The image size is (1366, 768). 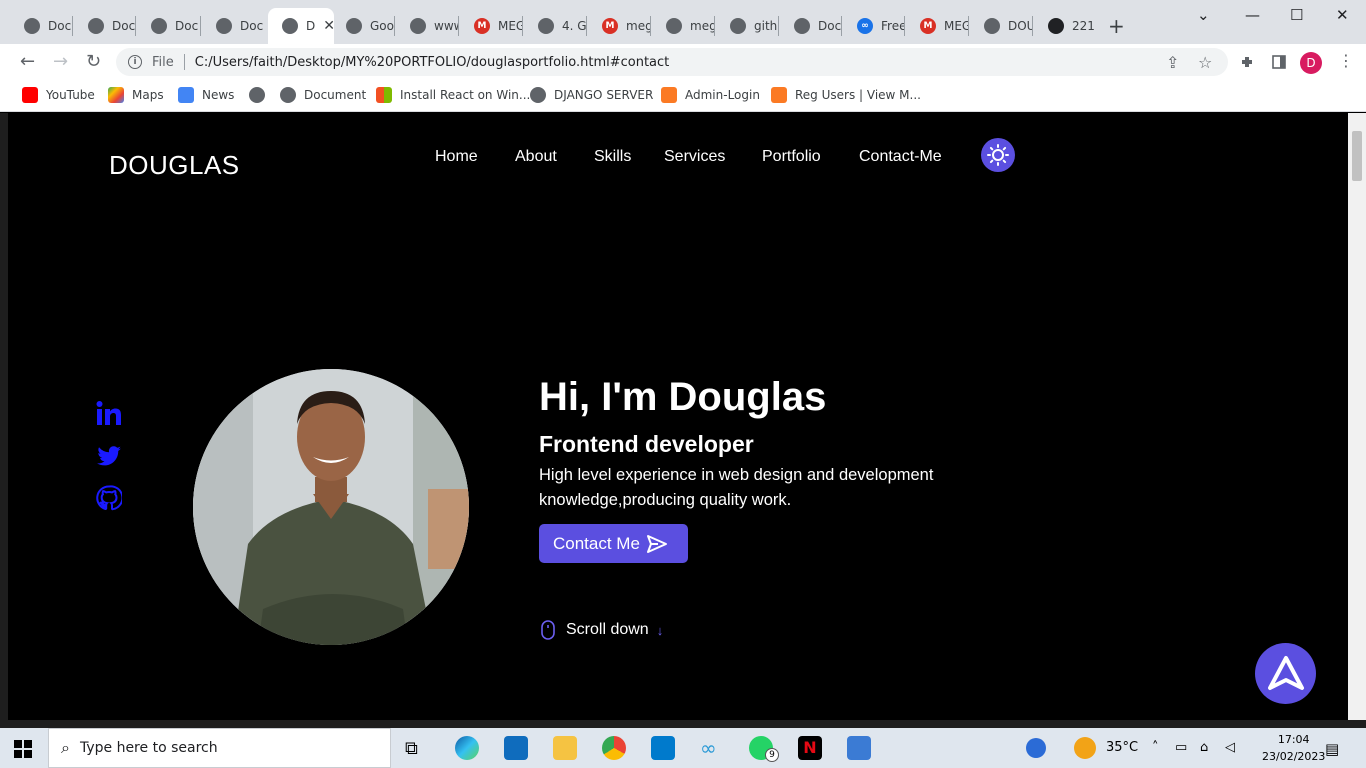 I want to click on file-explorer-icon, so click(x=565, y=748).